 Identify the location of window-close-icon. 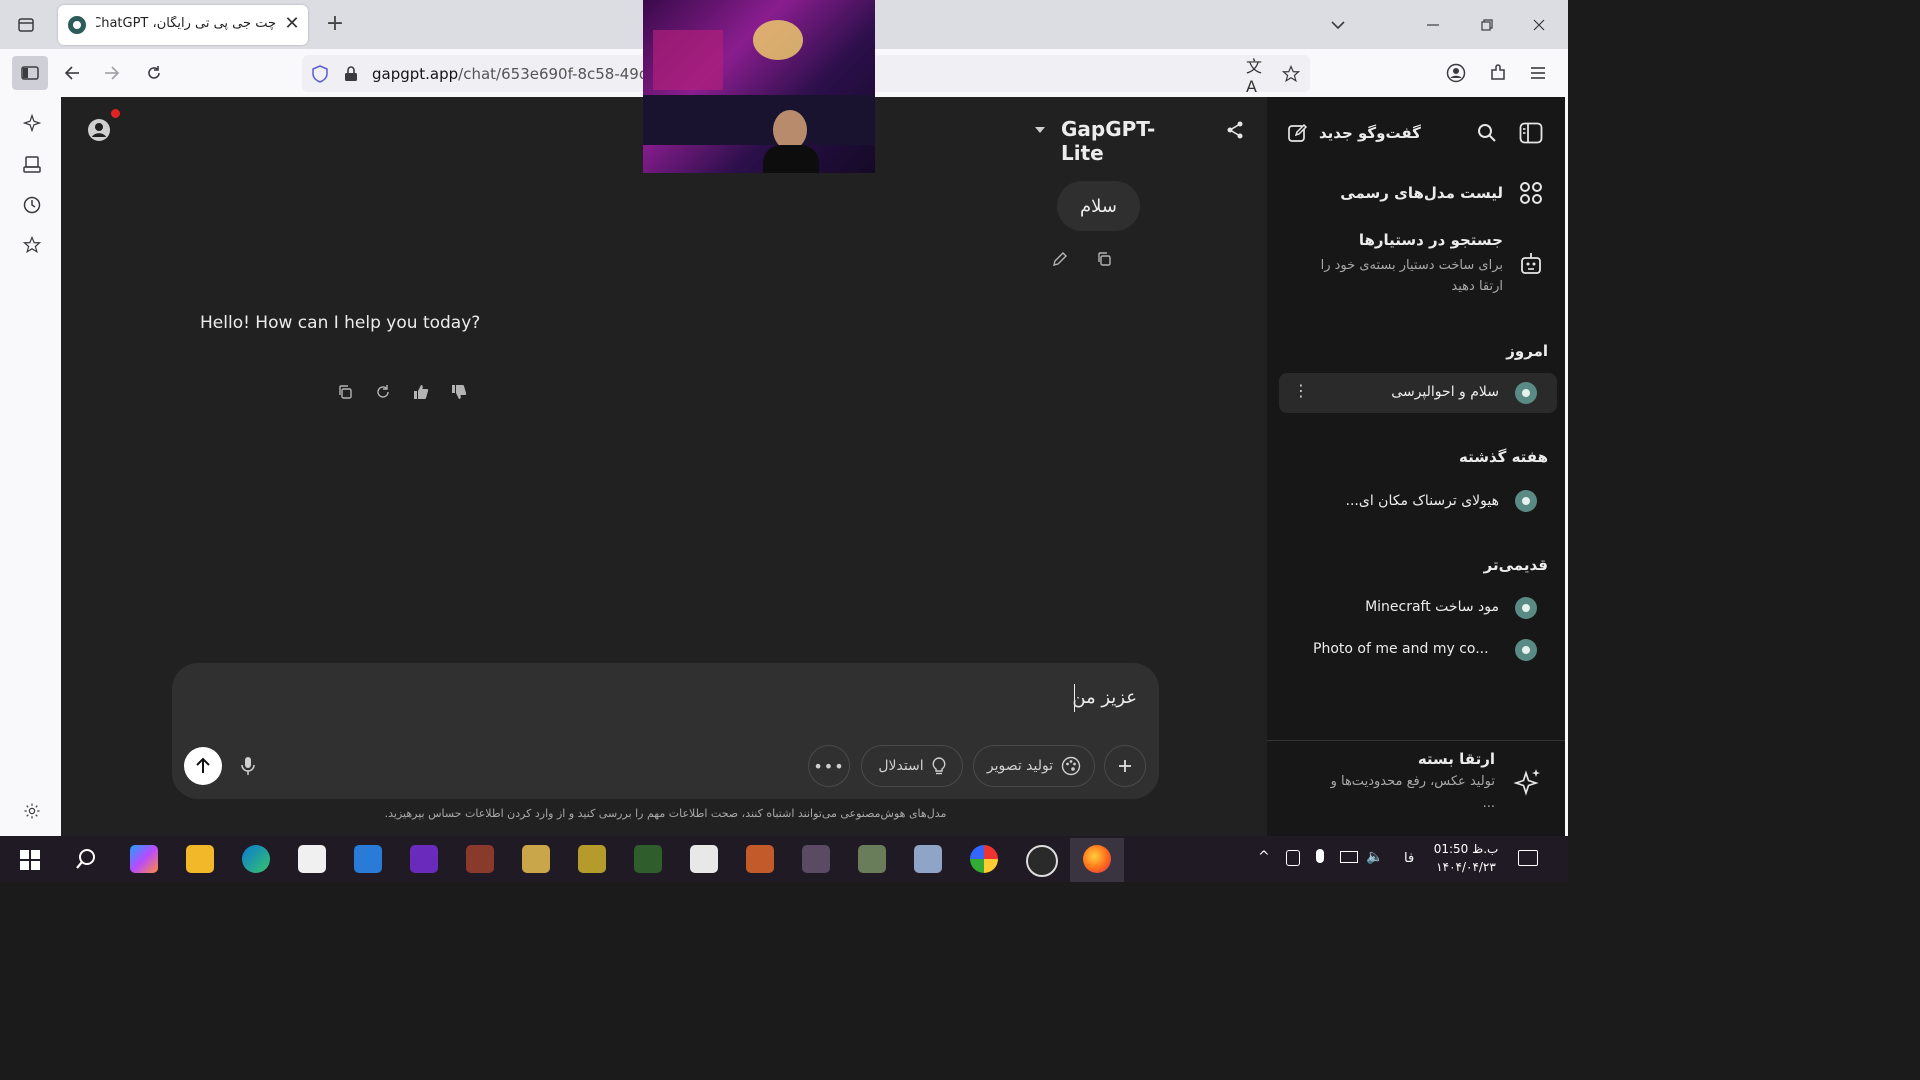
(1539, 25).